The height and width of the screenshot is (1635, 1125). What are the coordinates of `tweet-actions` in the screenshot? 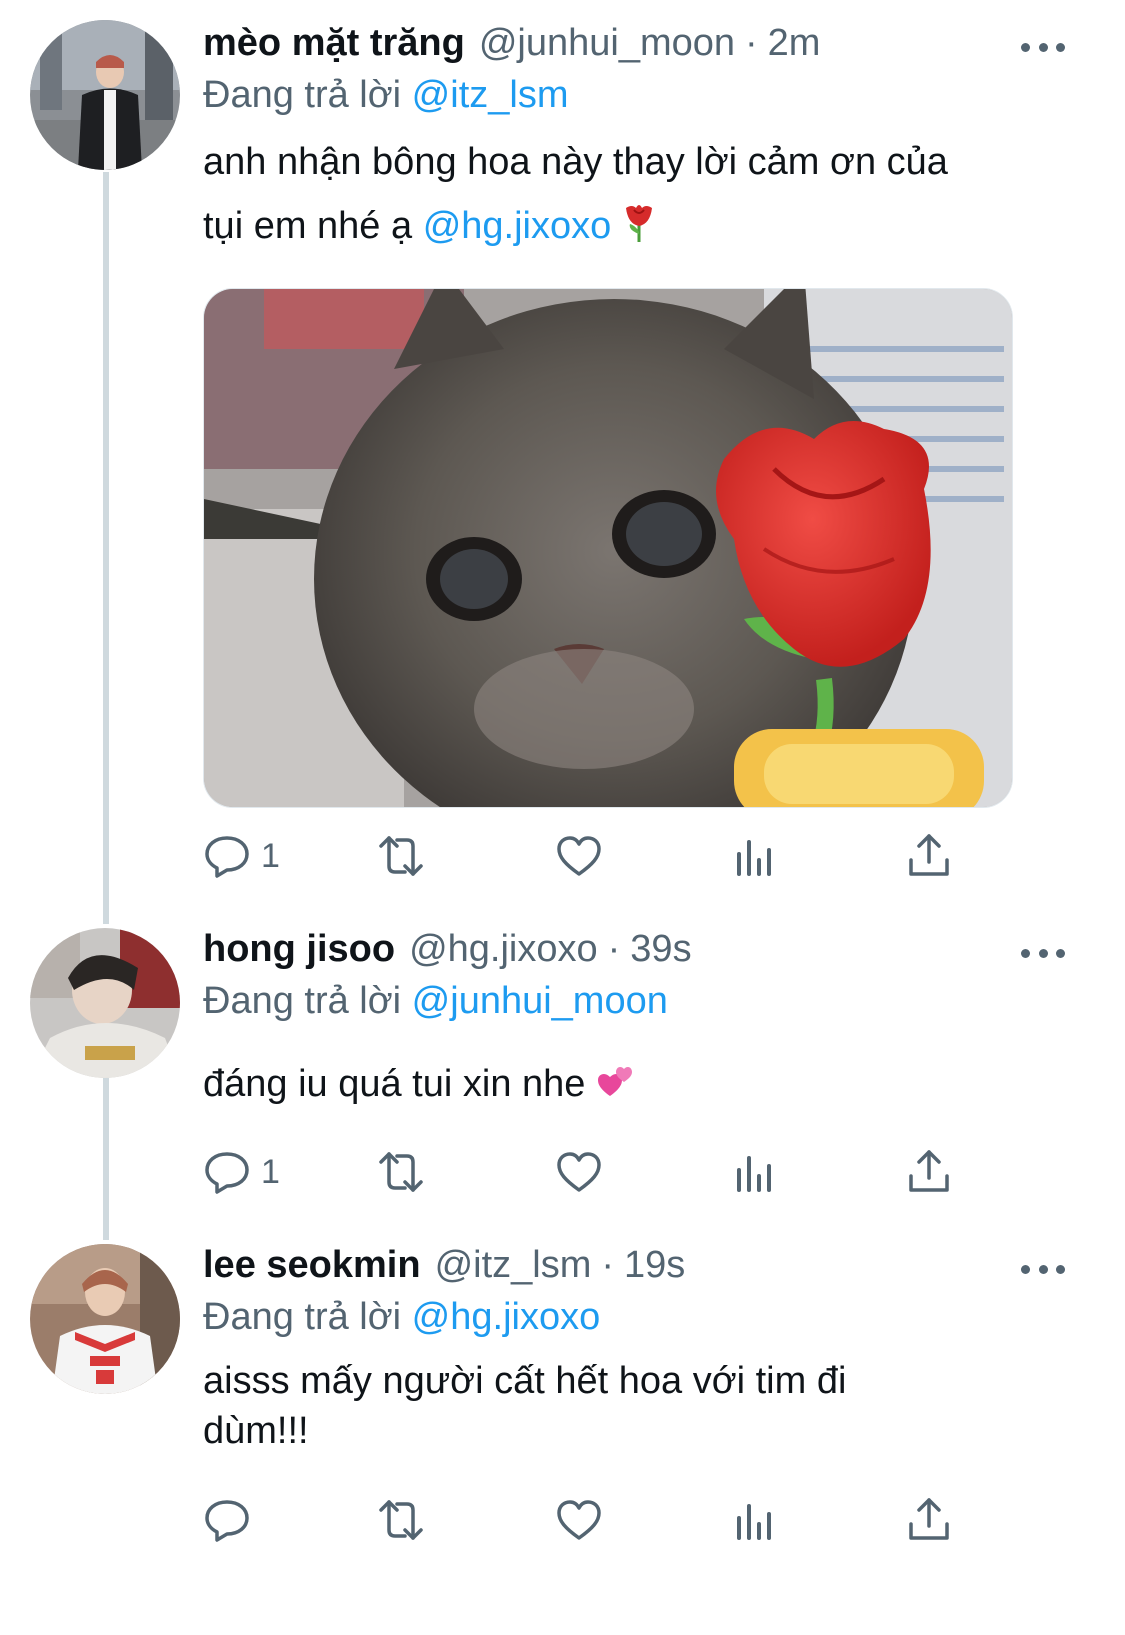 It's located at (583, 1520).